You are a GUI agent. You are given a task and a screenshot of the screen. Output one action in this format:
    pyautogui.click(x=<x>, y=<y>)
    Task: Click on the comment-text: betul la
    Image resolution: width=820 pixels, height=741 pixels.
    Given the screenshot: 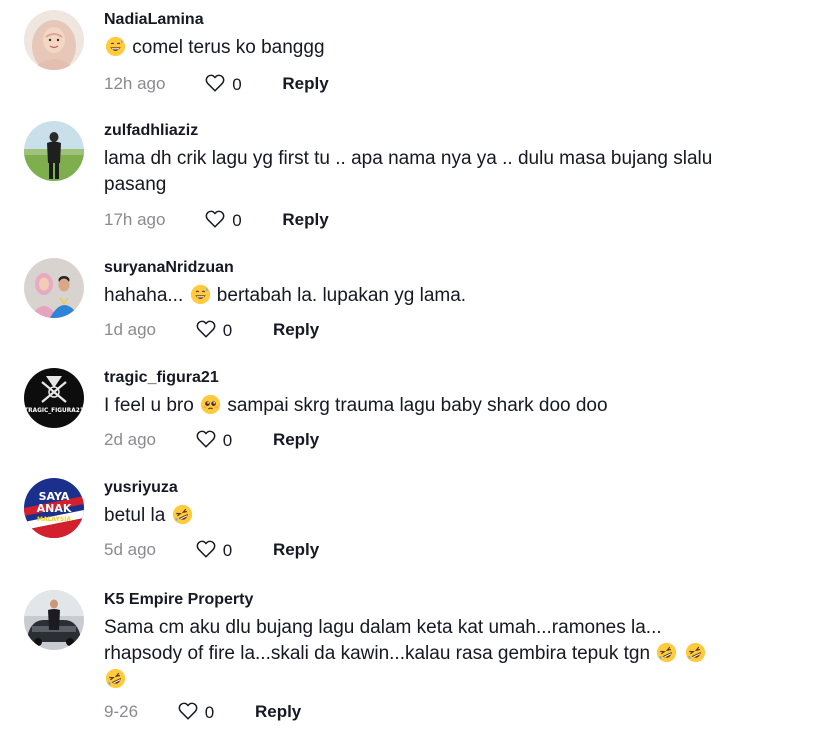 What is the action you would take?
    pyautogui.click(x=414, y=516)
    